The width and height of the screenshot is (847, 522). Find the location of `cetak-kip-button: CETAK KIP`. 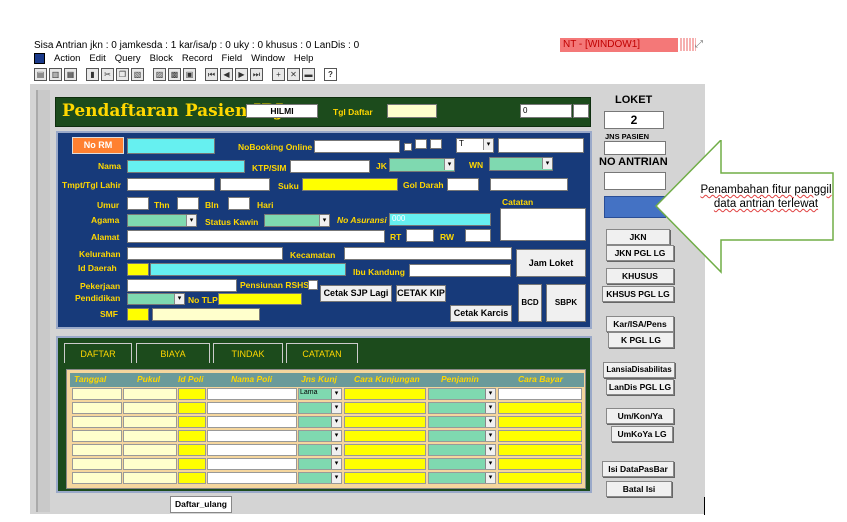

cetak-kip-button: CETAK KIP is located at coordinates (421, 293).